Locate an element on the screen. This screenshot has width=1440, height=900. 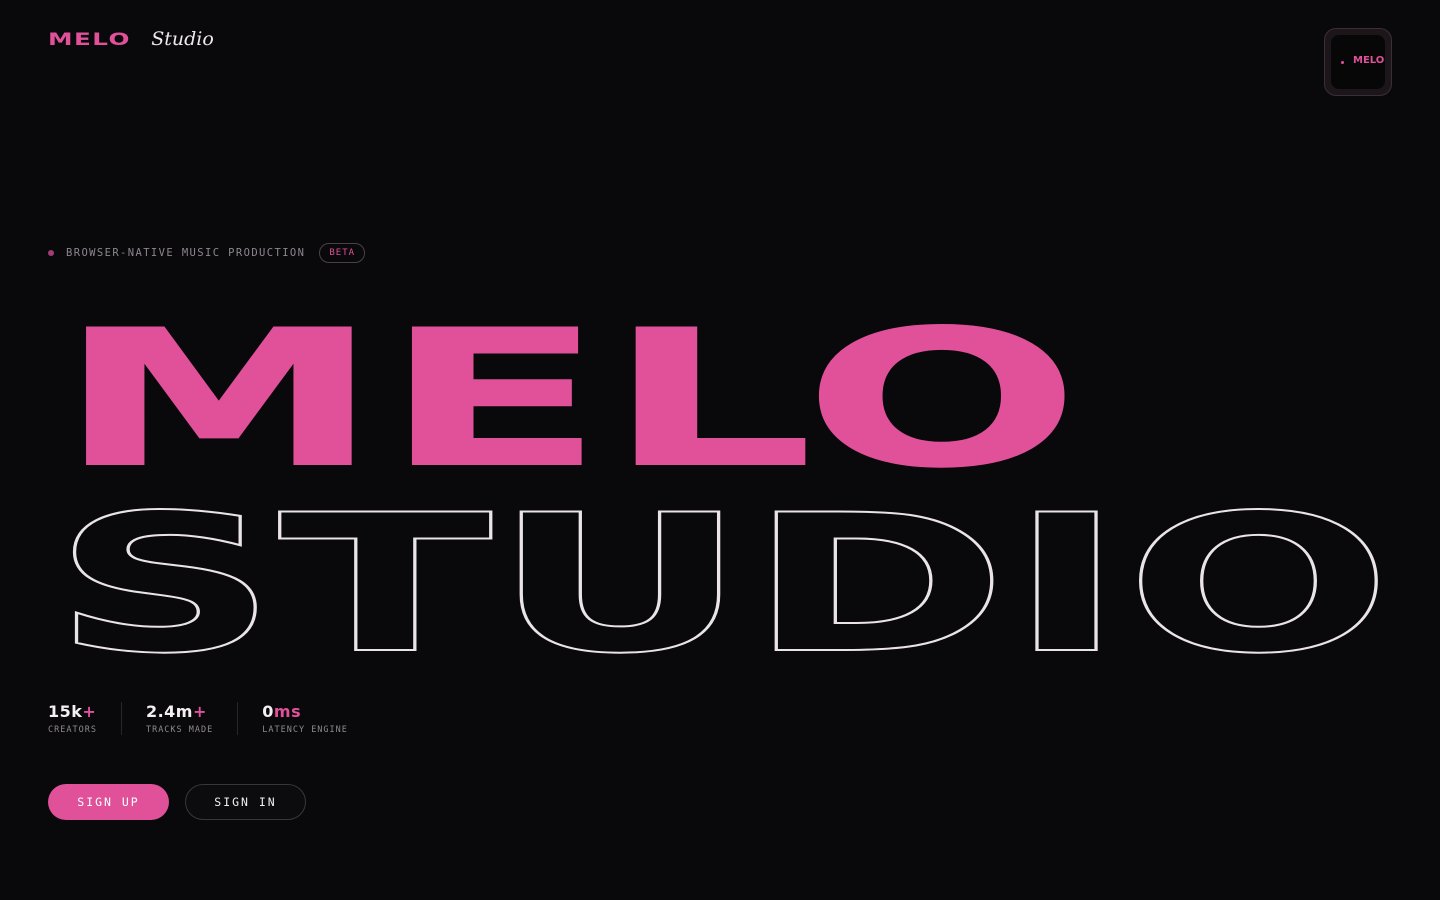
logo: MELO Studio is located at coordinates (131, 39).